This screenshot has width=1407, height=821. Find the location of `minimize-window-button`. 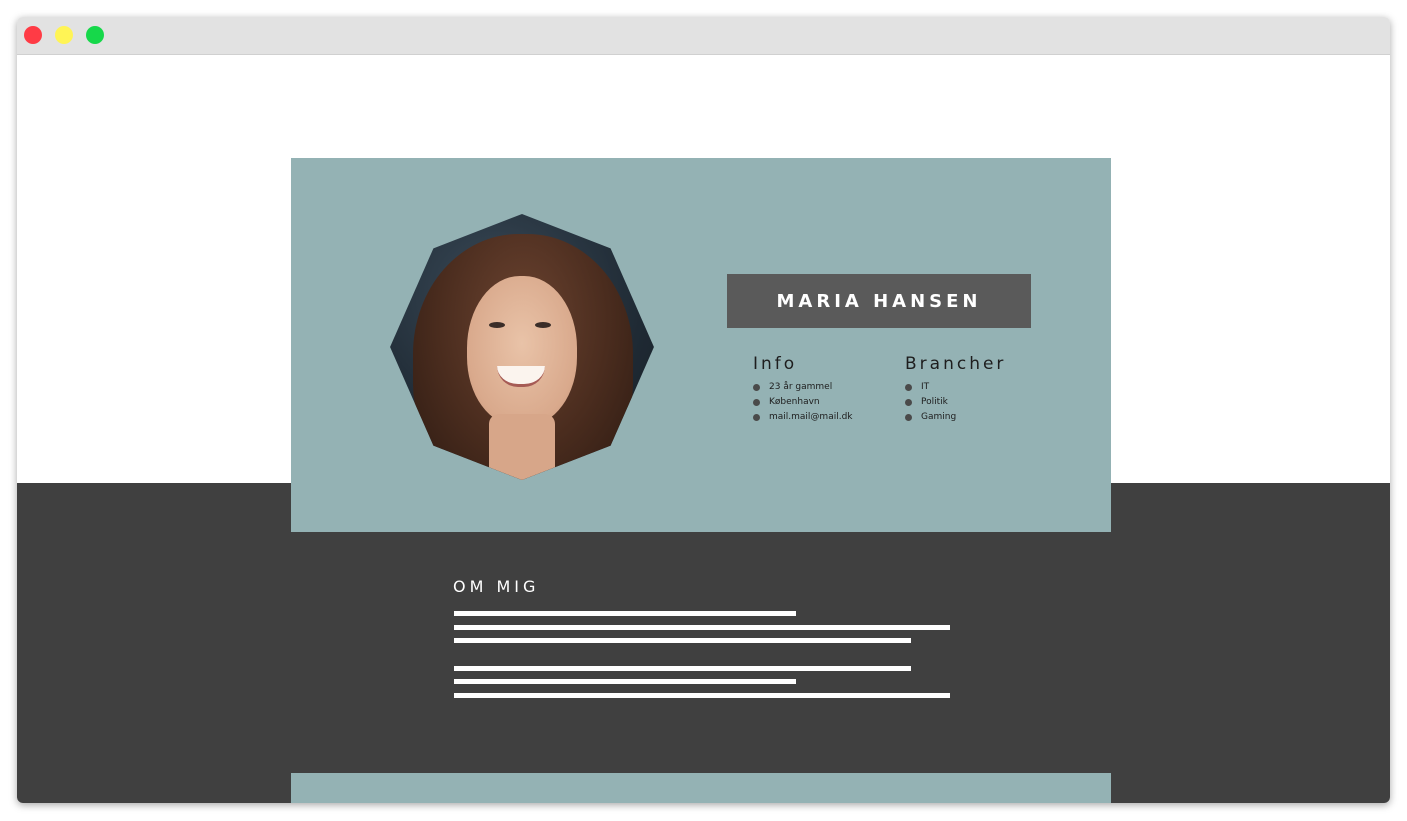

minimize-window-button is located at coordinates (64, 35).